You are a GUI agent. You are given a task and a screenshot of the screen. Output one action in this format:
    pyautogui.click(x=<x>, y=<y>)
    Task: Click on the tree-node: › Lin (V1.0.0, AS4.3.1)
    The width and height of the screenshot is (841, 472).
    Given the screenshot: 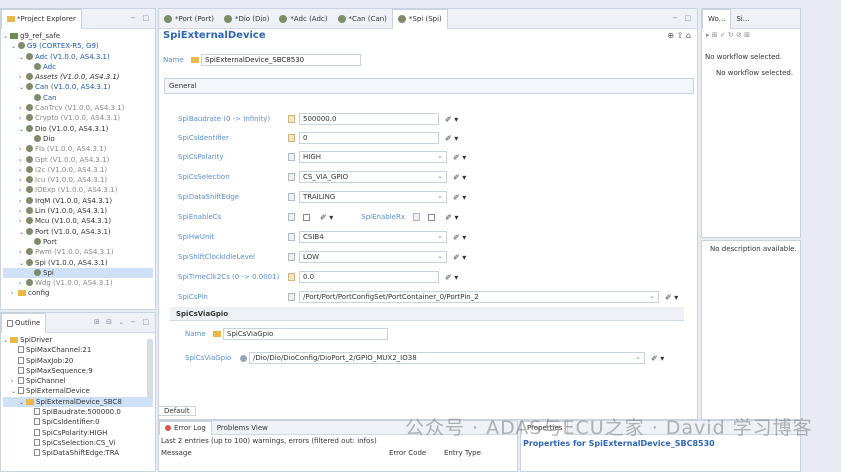 What is the action you would take?
    pyautogui.click(x=78, y=211)
    